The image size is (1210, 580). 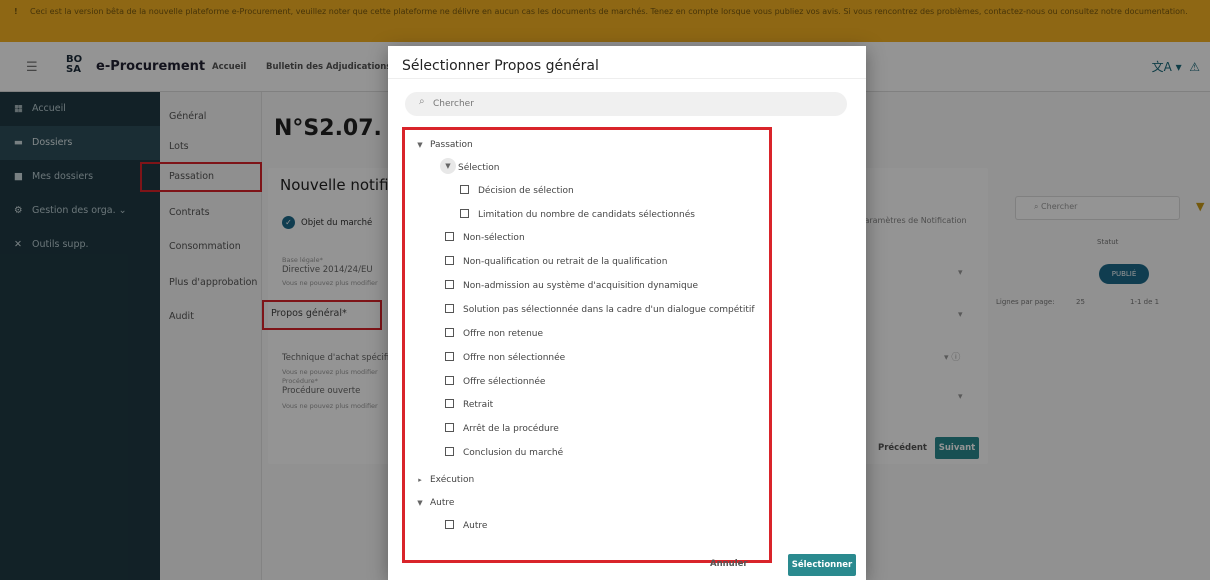 What do you see at coordinates (452, 480) in the screenshot?
I see `tree-node-label: Exécution` at bounding box center [452, 480].